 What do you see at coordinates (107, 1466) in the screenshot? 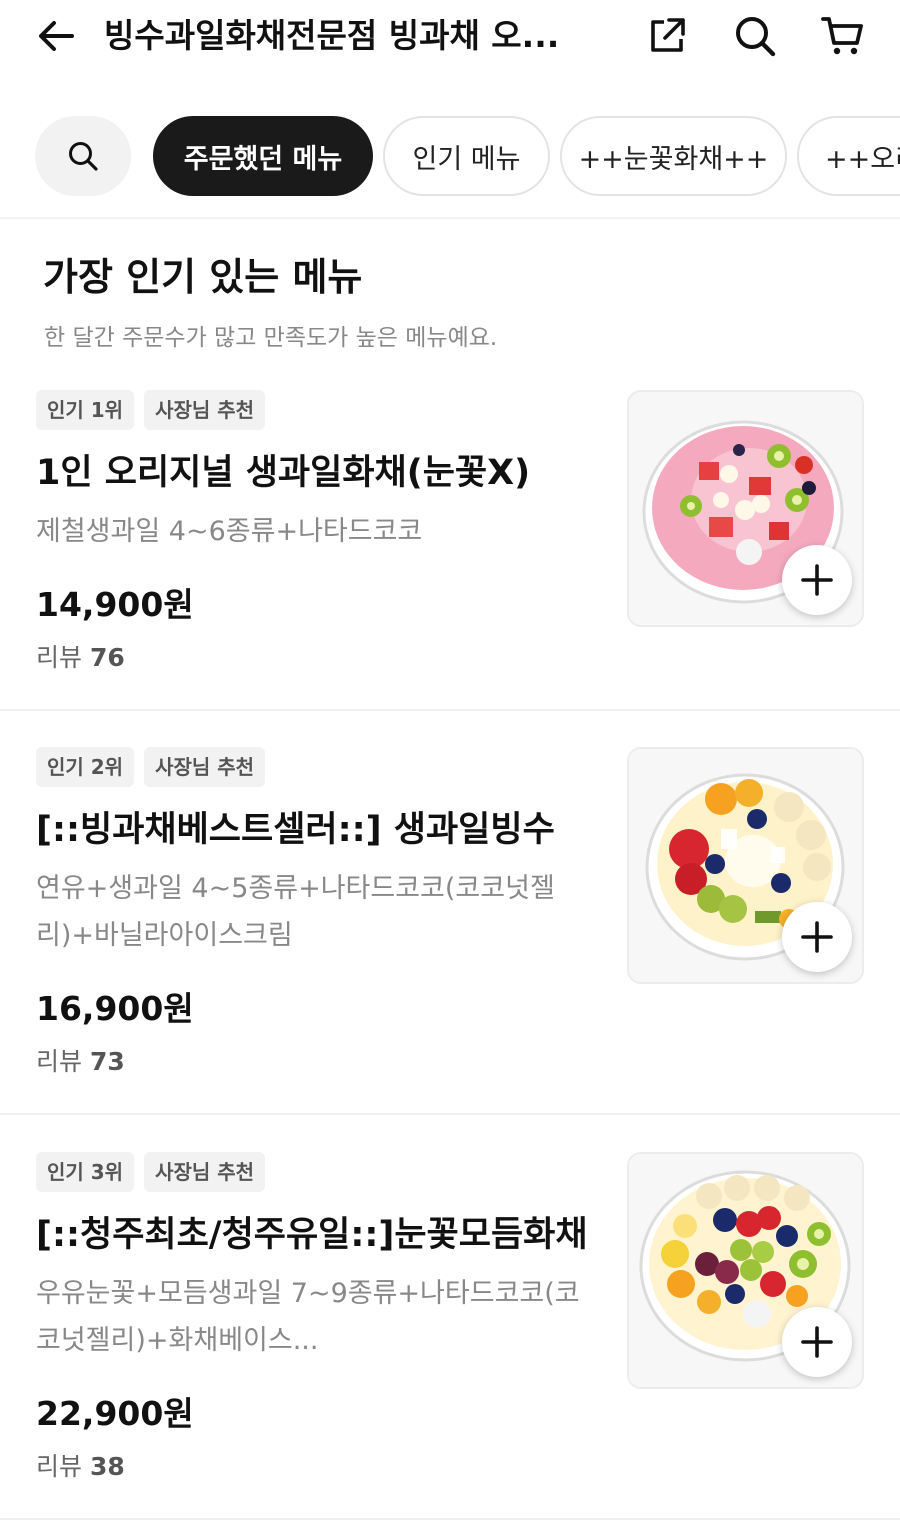
I see `review-count: 38` at bounding box center [107, 1466].